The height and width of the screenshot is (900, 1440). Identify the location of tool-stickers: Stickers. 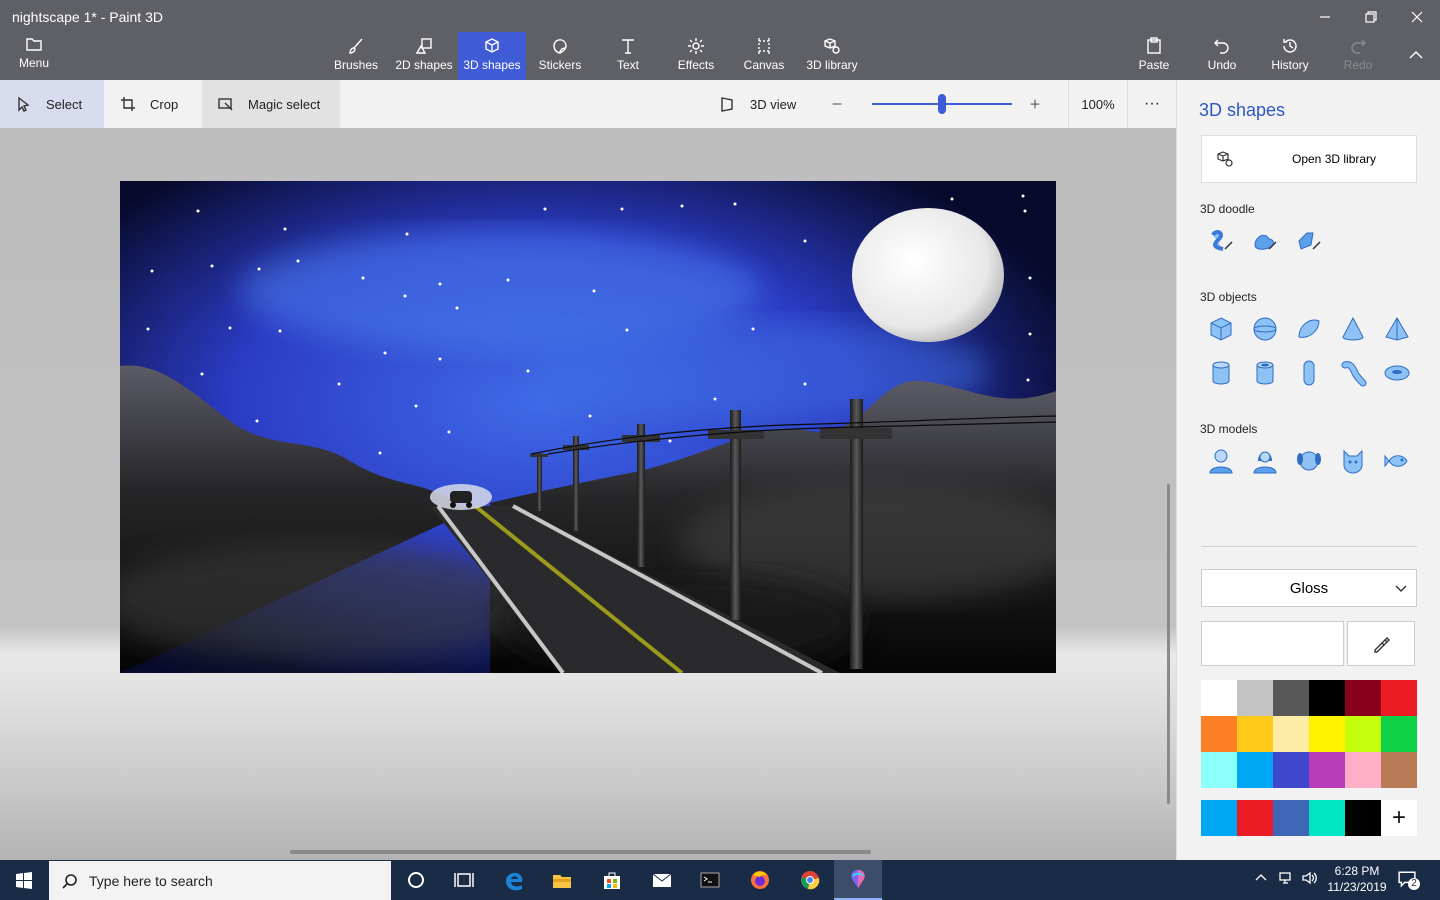
(560, 56).